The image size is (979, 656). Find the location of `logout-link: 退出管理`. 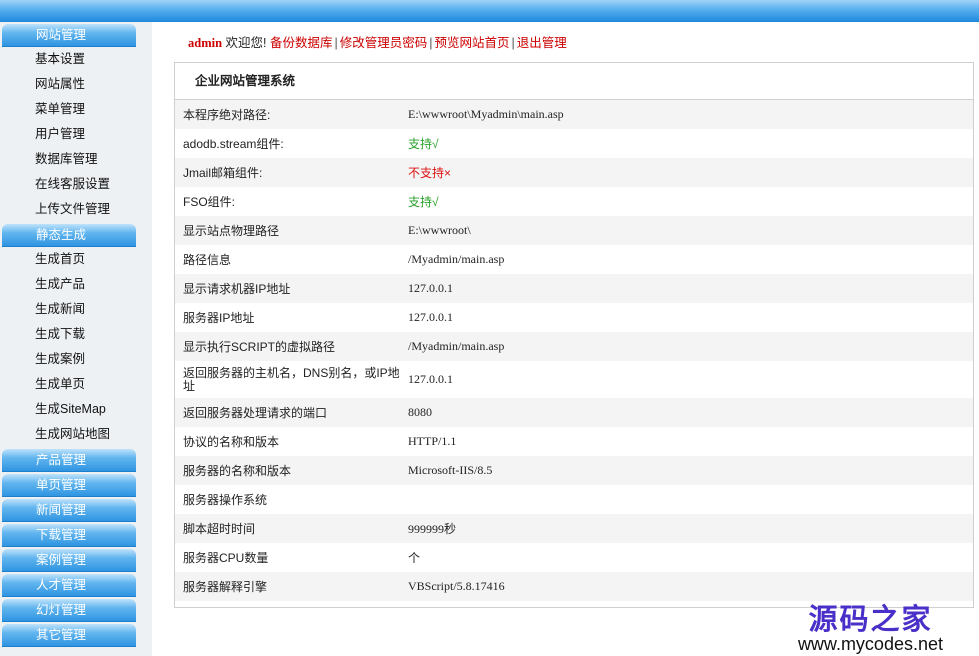

logout-link: 退出管理 is located at coordinates (542, 43).